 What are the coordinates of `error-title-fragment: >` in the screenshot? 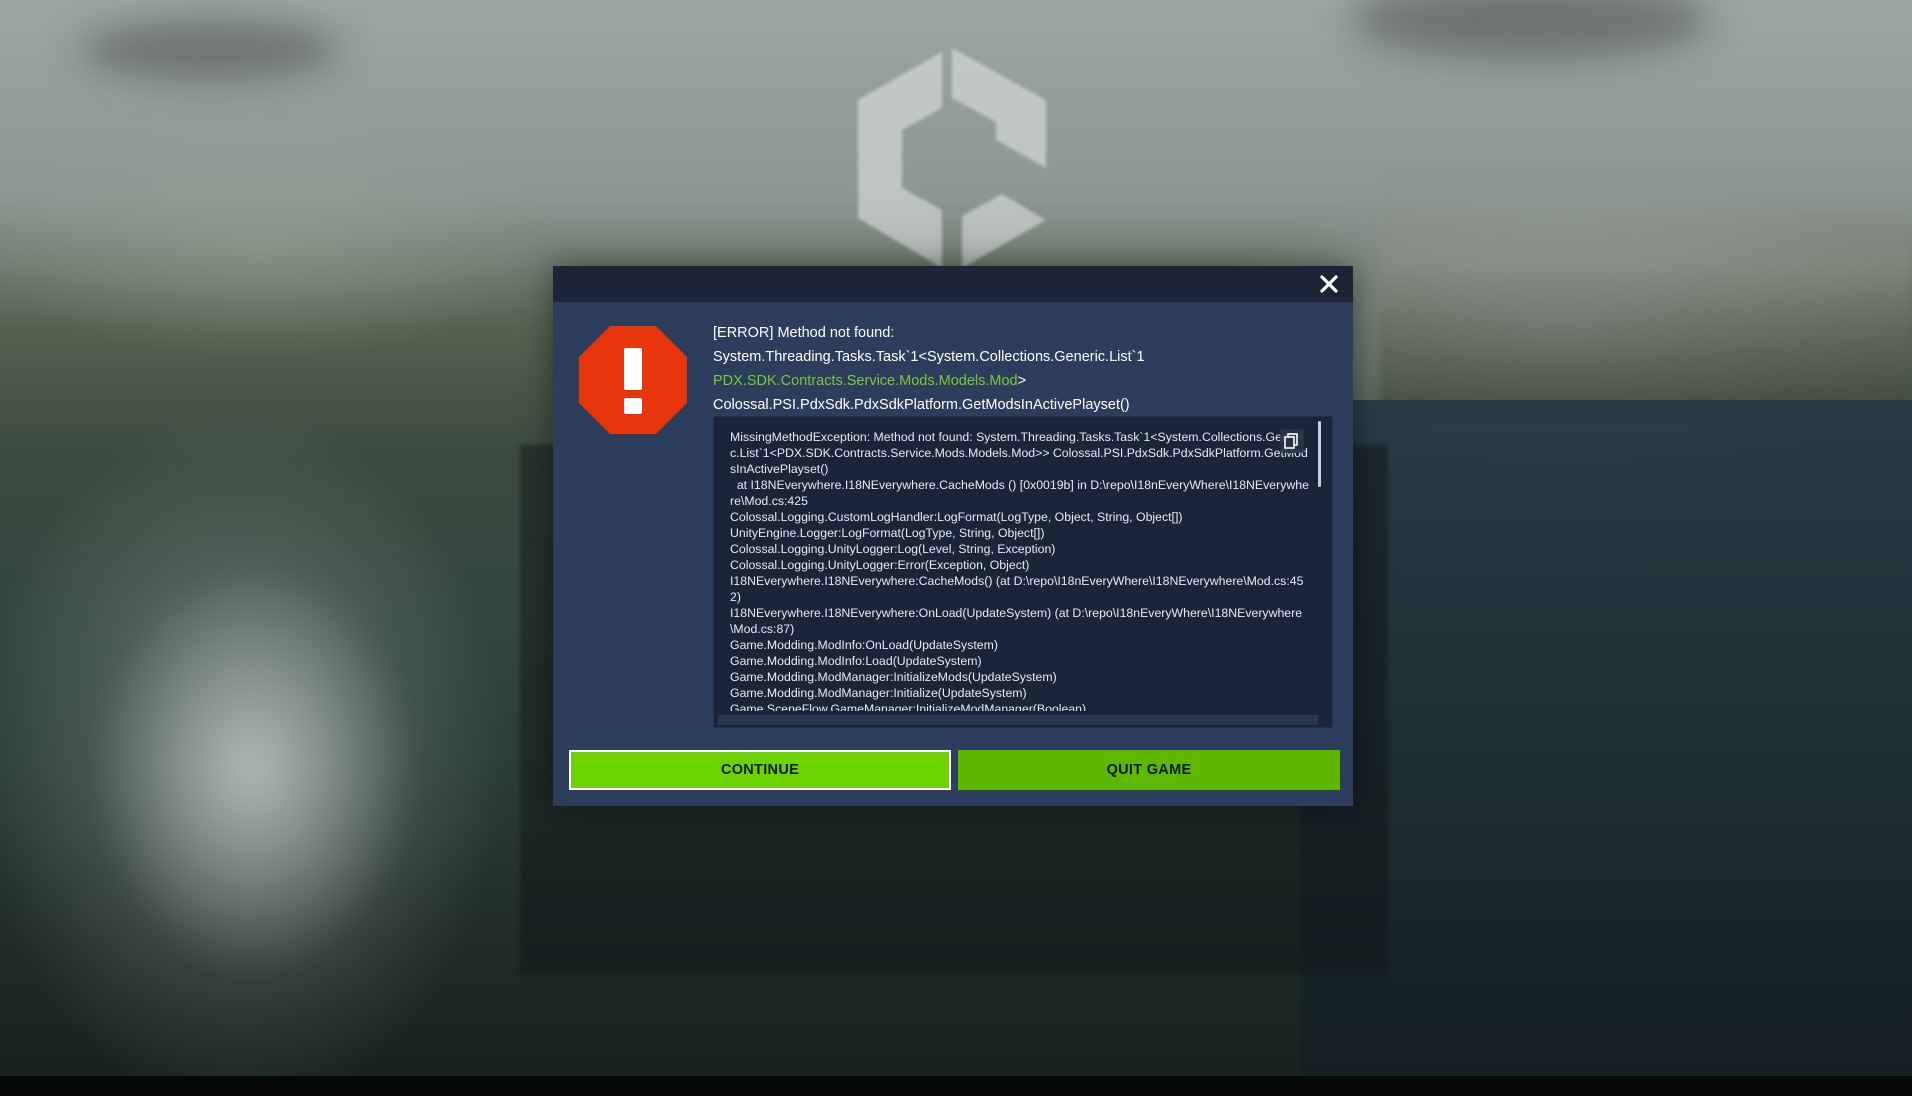 It's located at (1022, 381).